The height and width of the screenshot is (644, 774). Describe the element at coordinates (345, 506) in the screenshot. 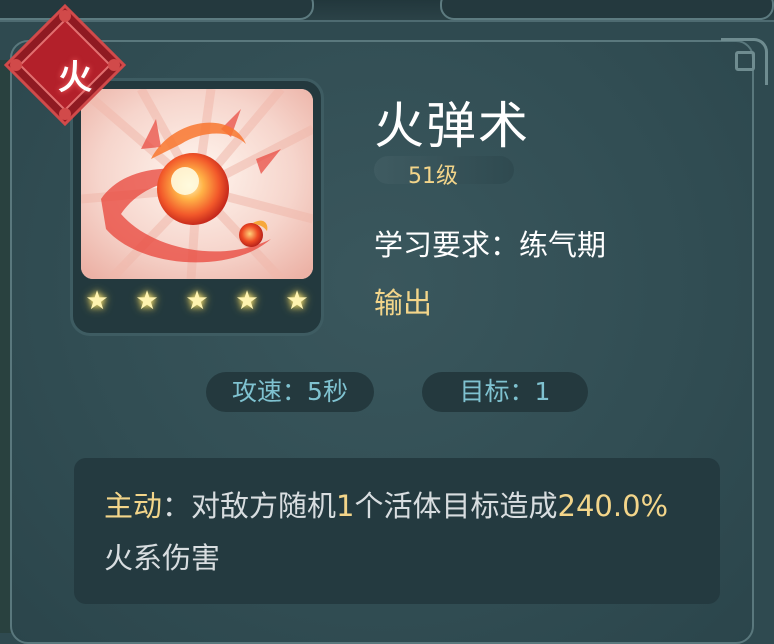

I see `description-count: 1` at that location.